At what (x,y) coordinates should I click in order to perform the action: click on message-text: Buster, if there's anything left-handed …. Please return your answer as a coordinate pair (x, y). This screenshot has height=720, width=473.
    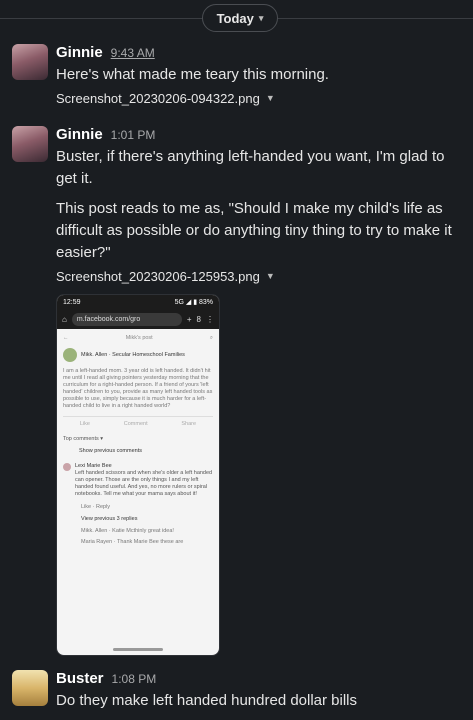
    Looking at the image, I should click on (250, 167).